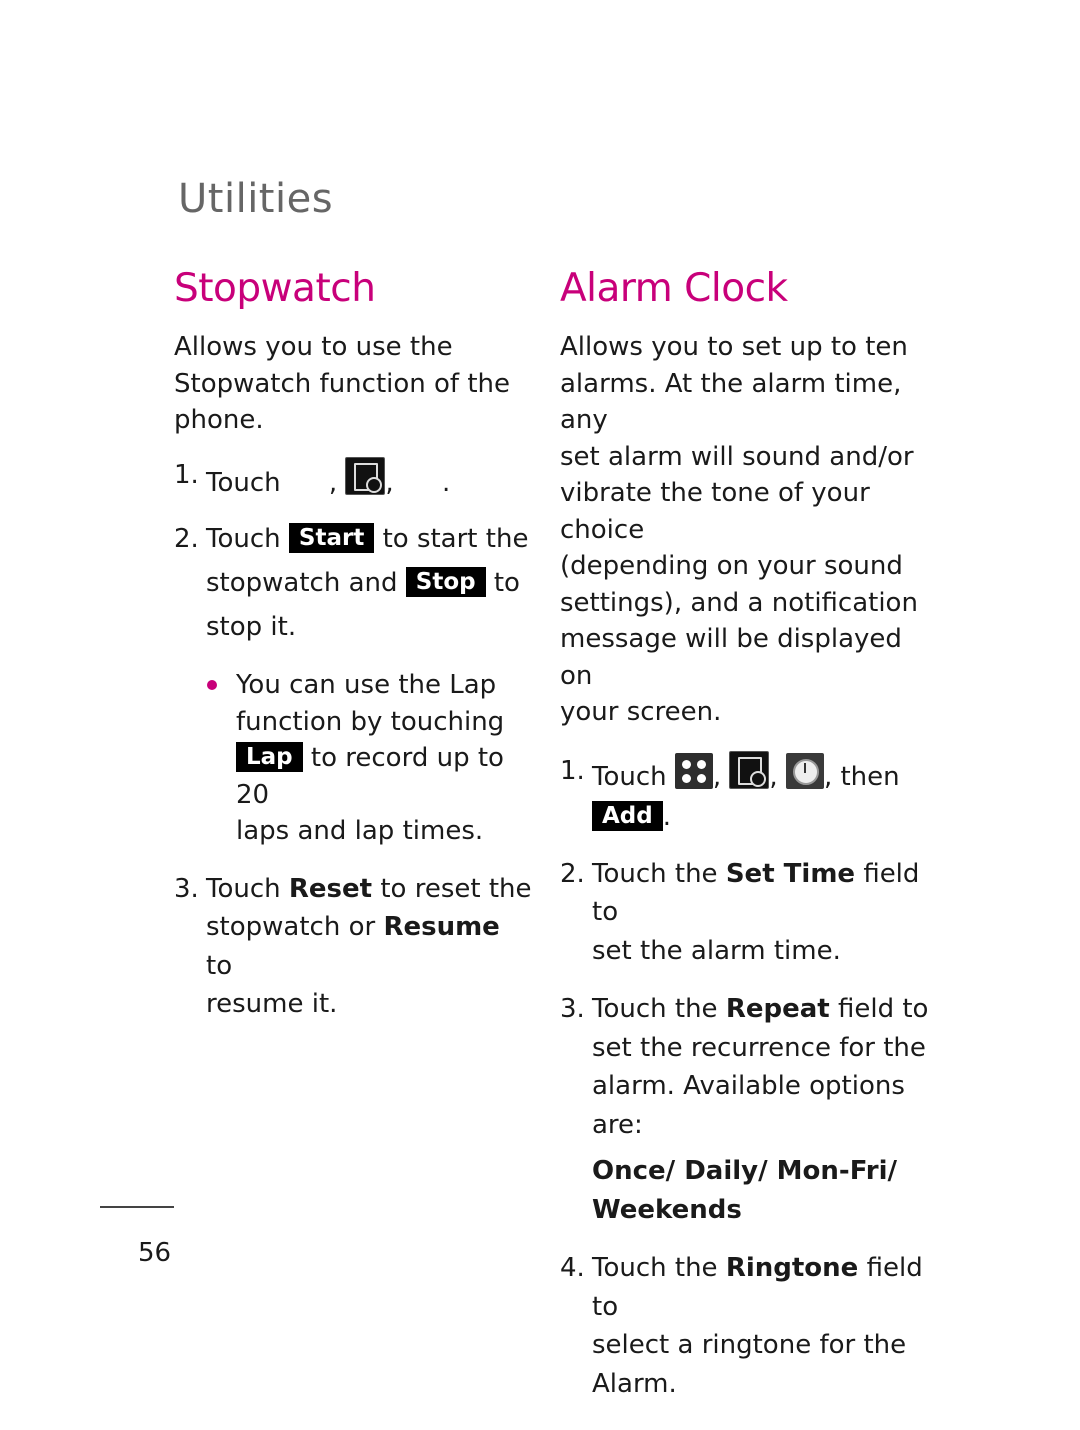 This screenshot has height=1430, width=1080. What do you see at coordinates (804, 770) in the screenshot?
I see `alarm-clock-icon` at bounding box center [804, 770].